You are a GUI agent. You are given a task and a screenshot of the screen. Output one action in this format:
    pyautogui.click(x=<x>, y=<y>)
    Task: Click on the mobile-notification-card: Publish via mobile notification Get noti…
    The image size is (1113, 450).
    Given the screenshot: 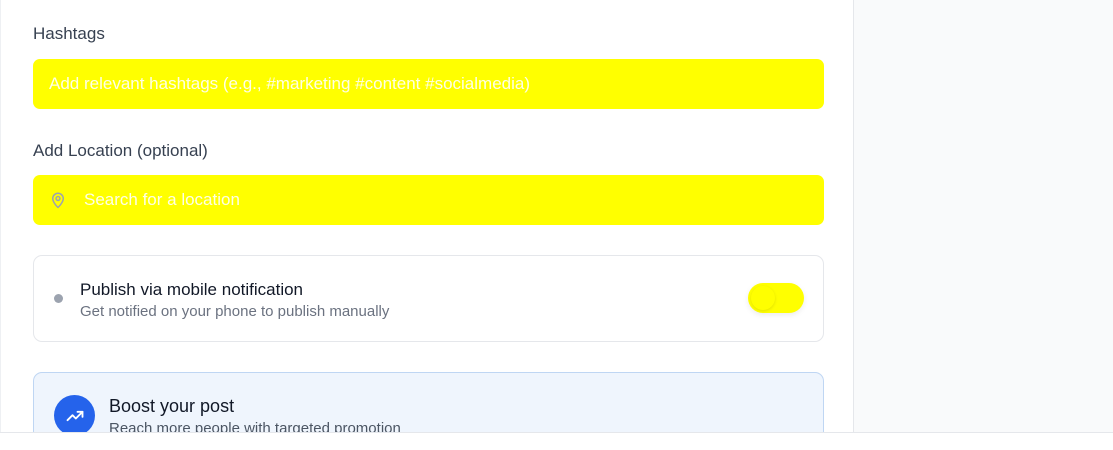 What is the action you would take?
    pyautogui.click(x=428, y=298)
    